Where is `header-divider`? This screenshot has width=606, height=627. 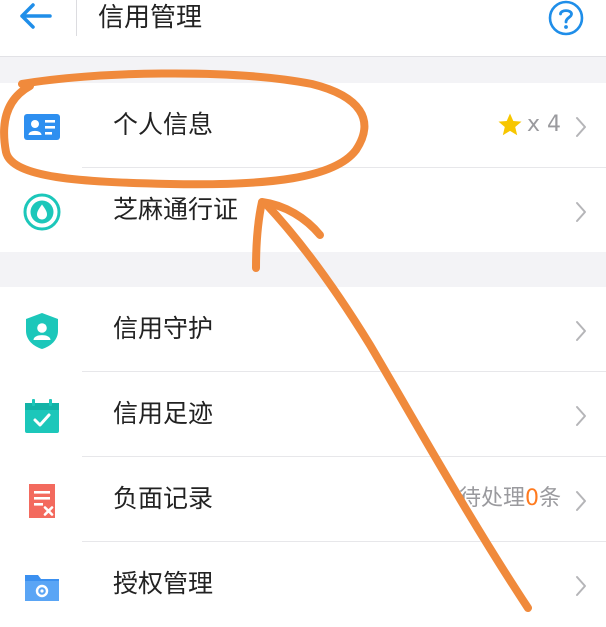
header-divider is located at coordinates (76, 18).